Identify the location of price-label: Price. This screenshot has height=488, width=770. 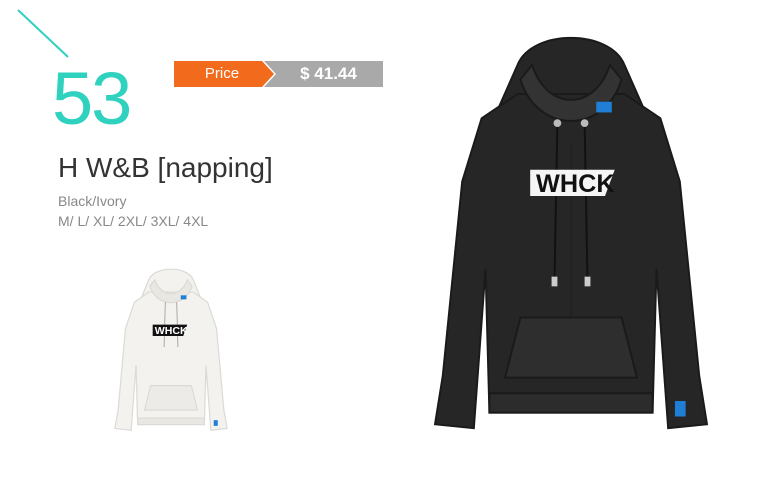
(222, 73).